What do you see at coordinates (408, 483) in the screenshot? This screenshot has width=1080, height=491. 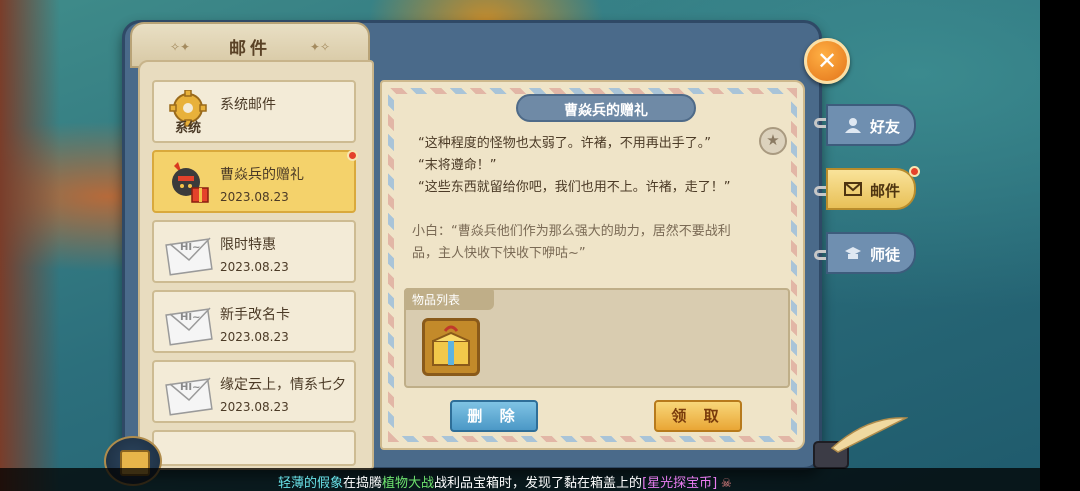 I see `ticker-item: 植物大战` at bounding box center [408, 483].